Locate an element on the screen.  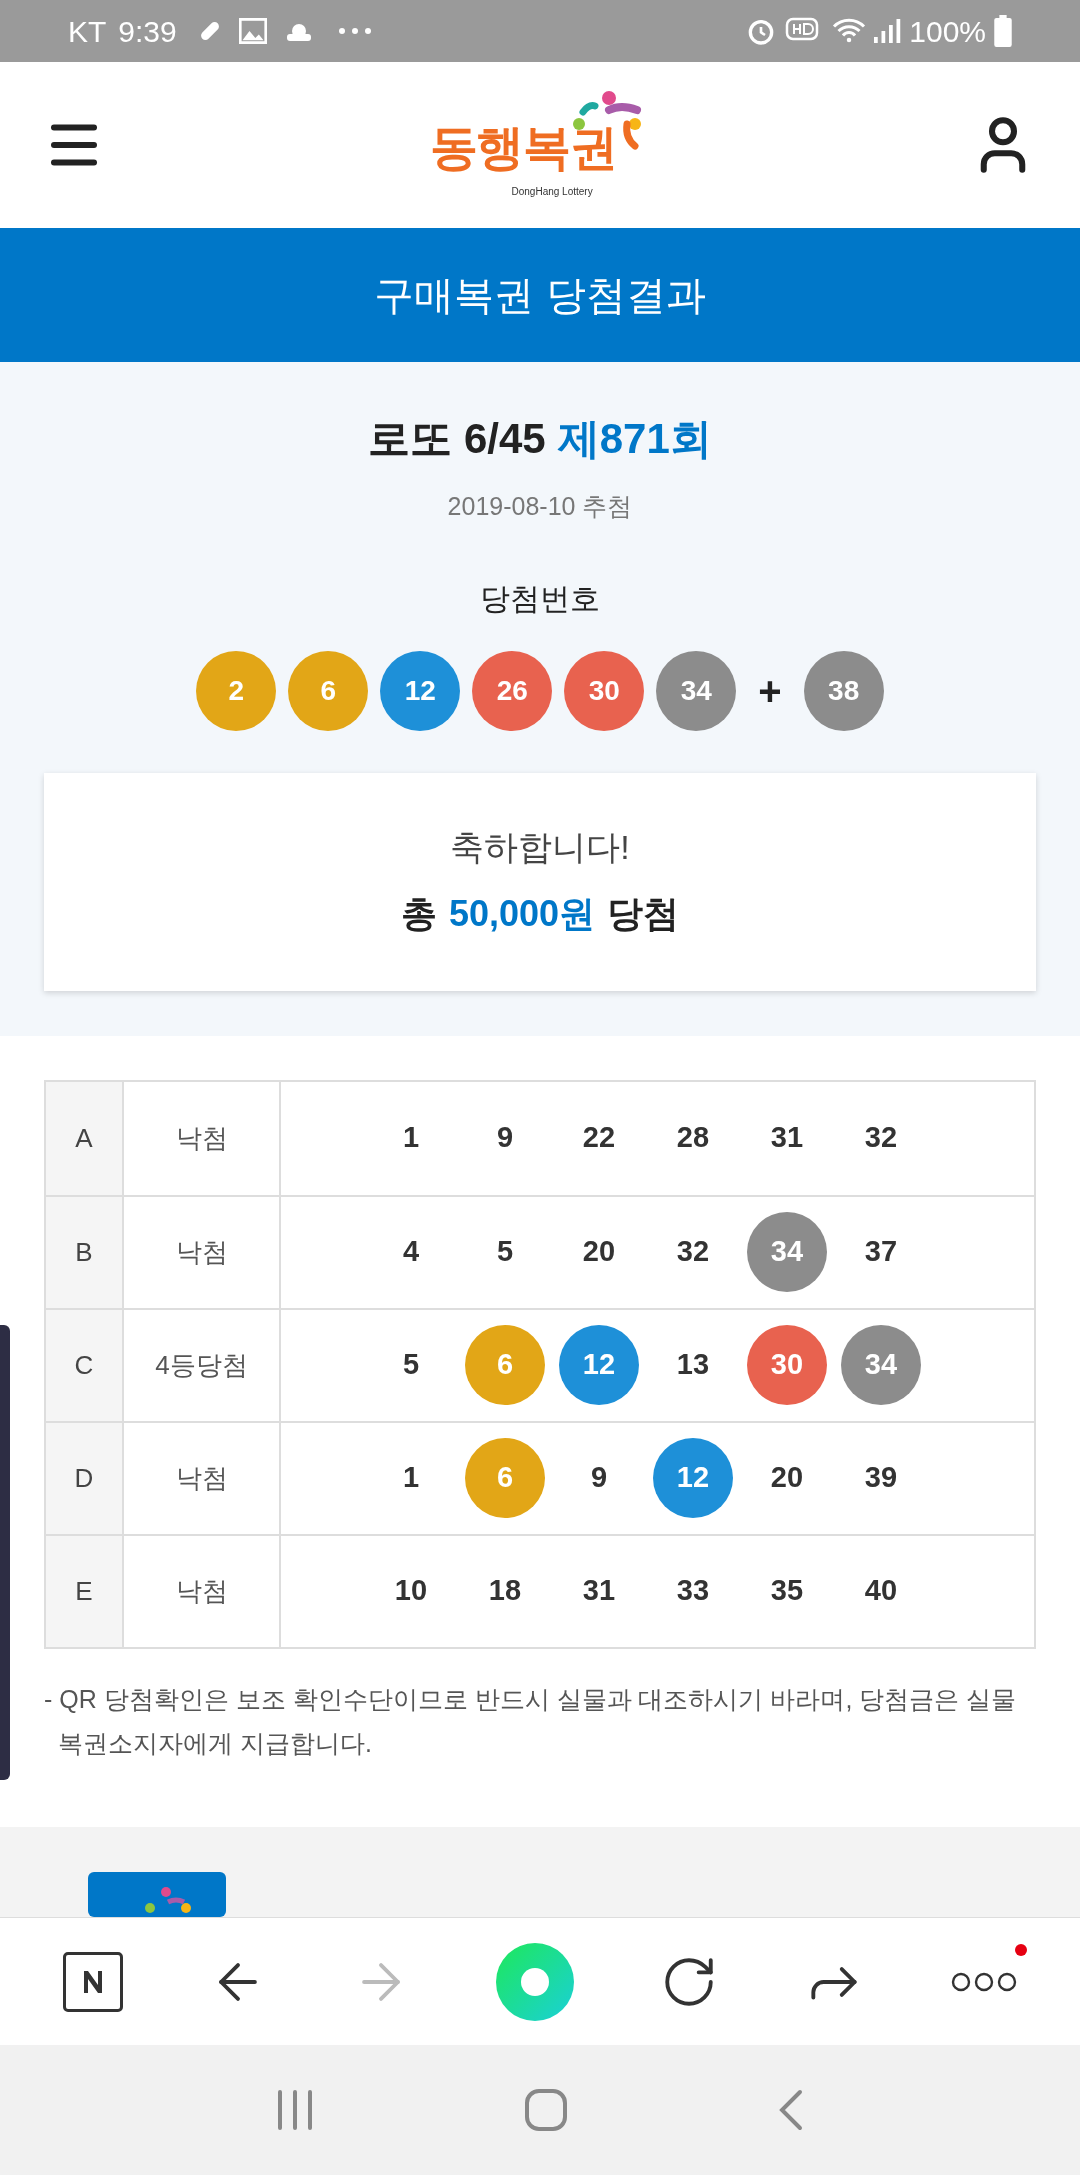
ticket-number: 18 is located at coordinates (505, 1591).